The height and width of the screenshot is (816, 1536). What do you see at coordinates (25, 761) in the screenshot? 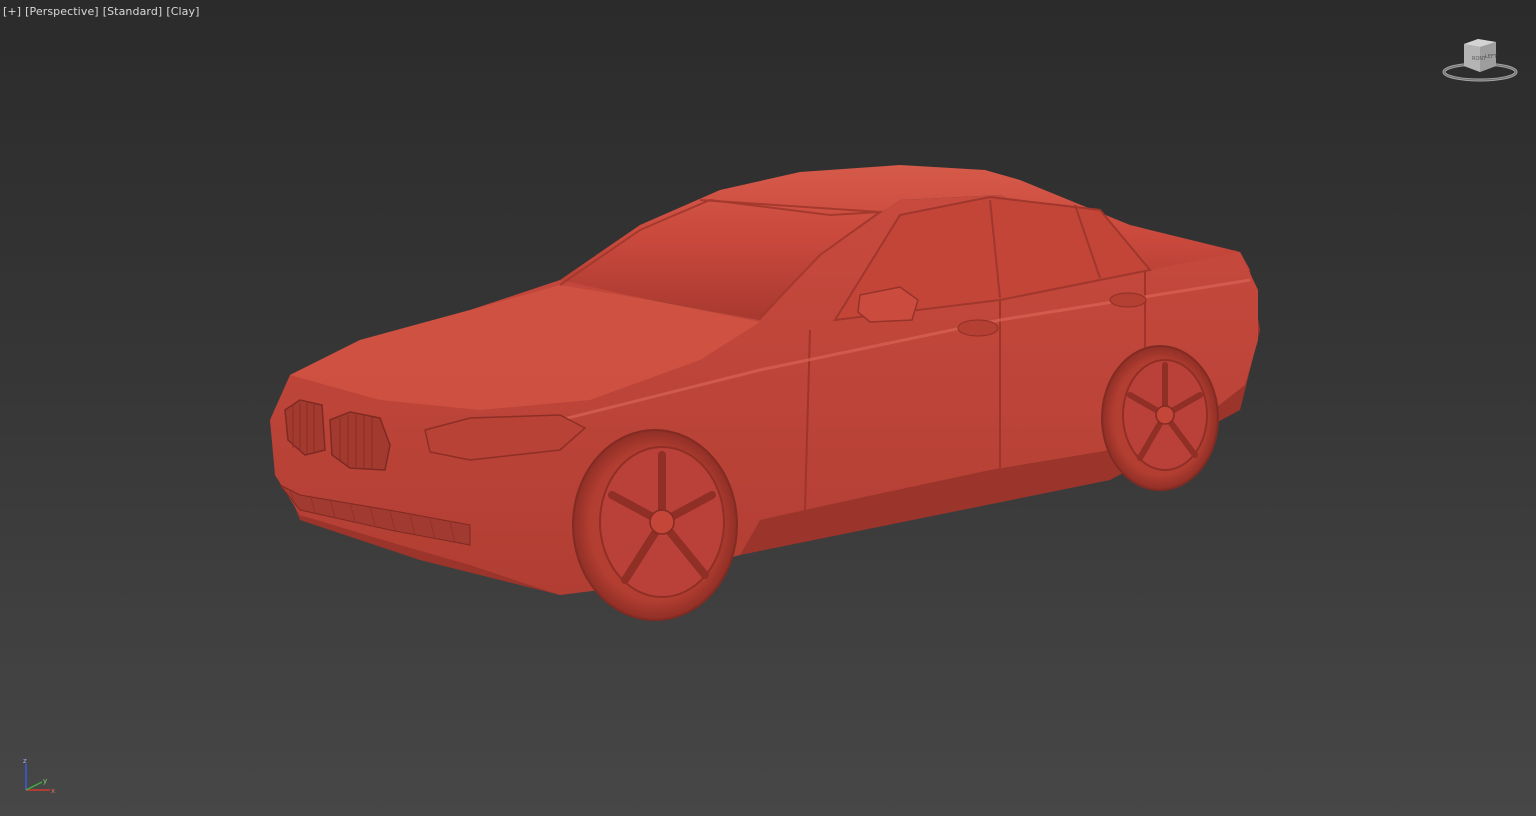
I see `axis-z-label: z` at bounding box center [25, 761].